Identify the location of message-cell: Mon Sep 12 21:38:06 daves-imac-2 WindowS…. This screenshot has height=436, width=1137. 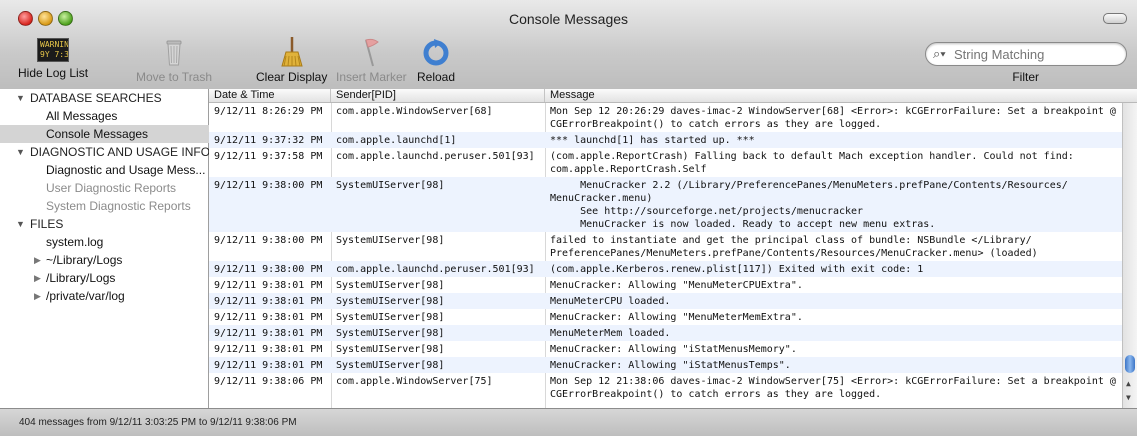
(833, 388).